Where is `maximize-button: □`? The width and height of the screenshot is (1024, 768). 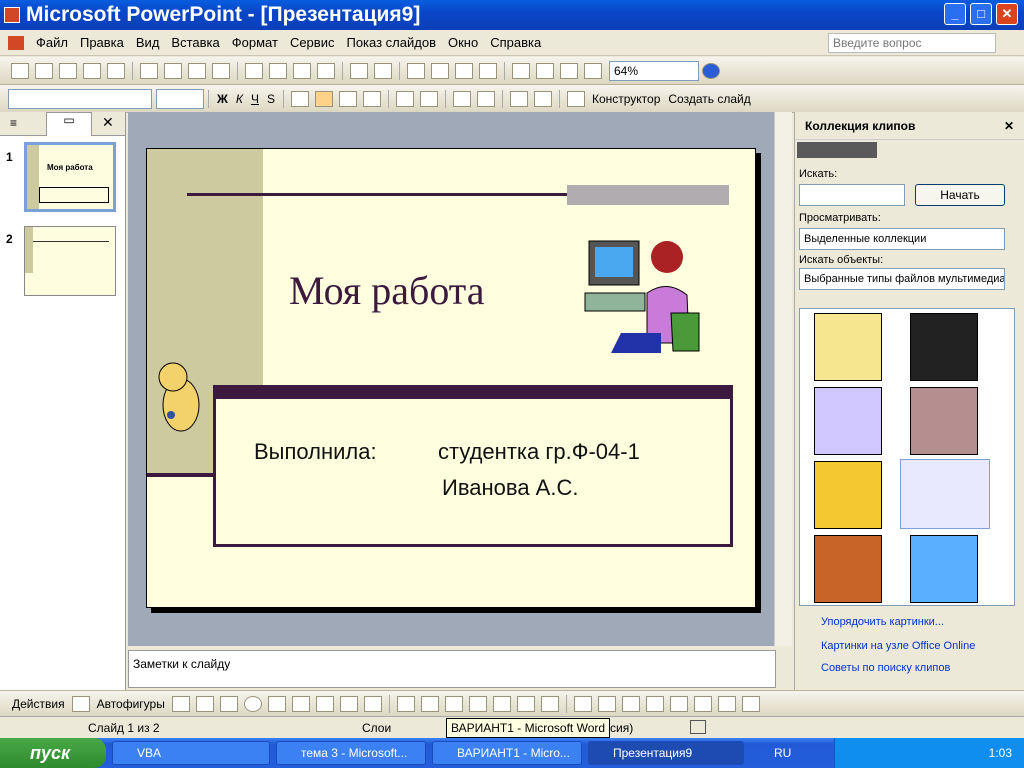
maximize-button: □ is located at coordinates (981, 14).